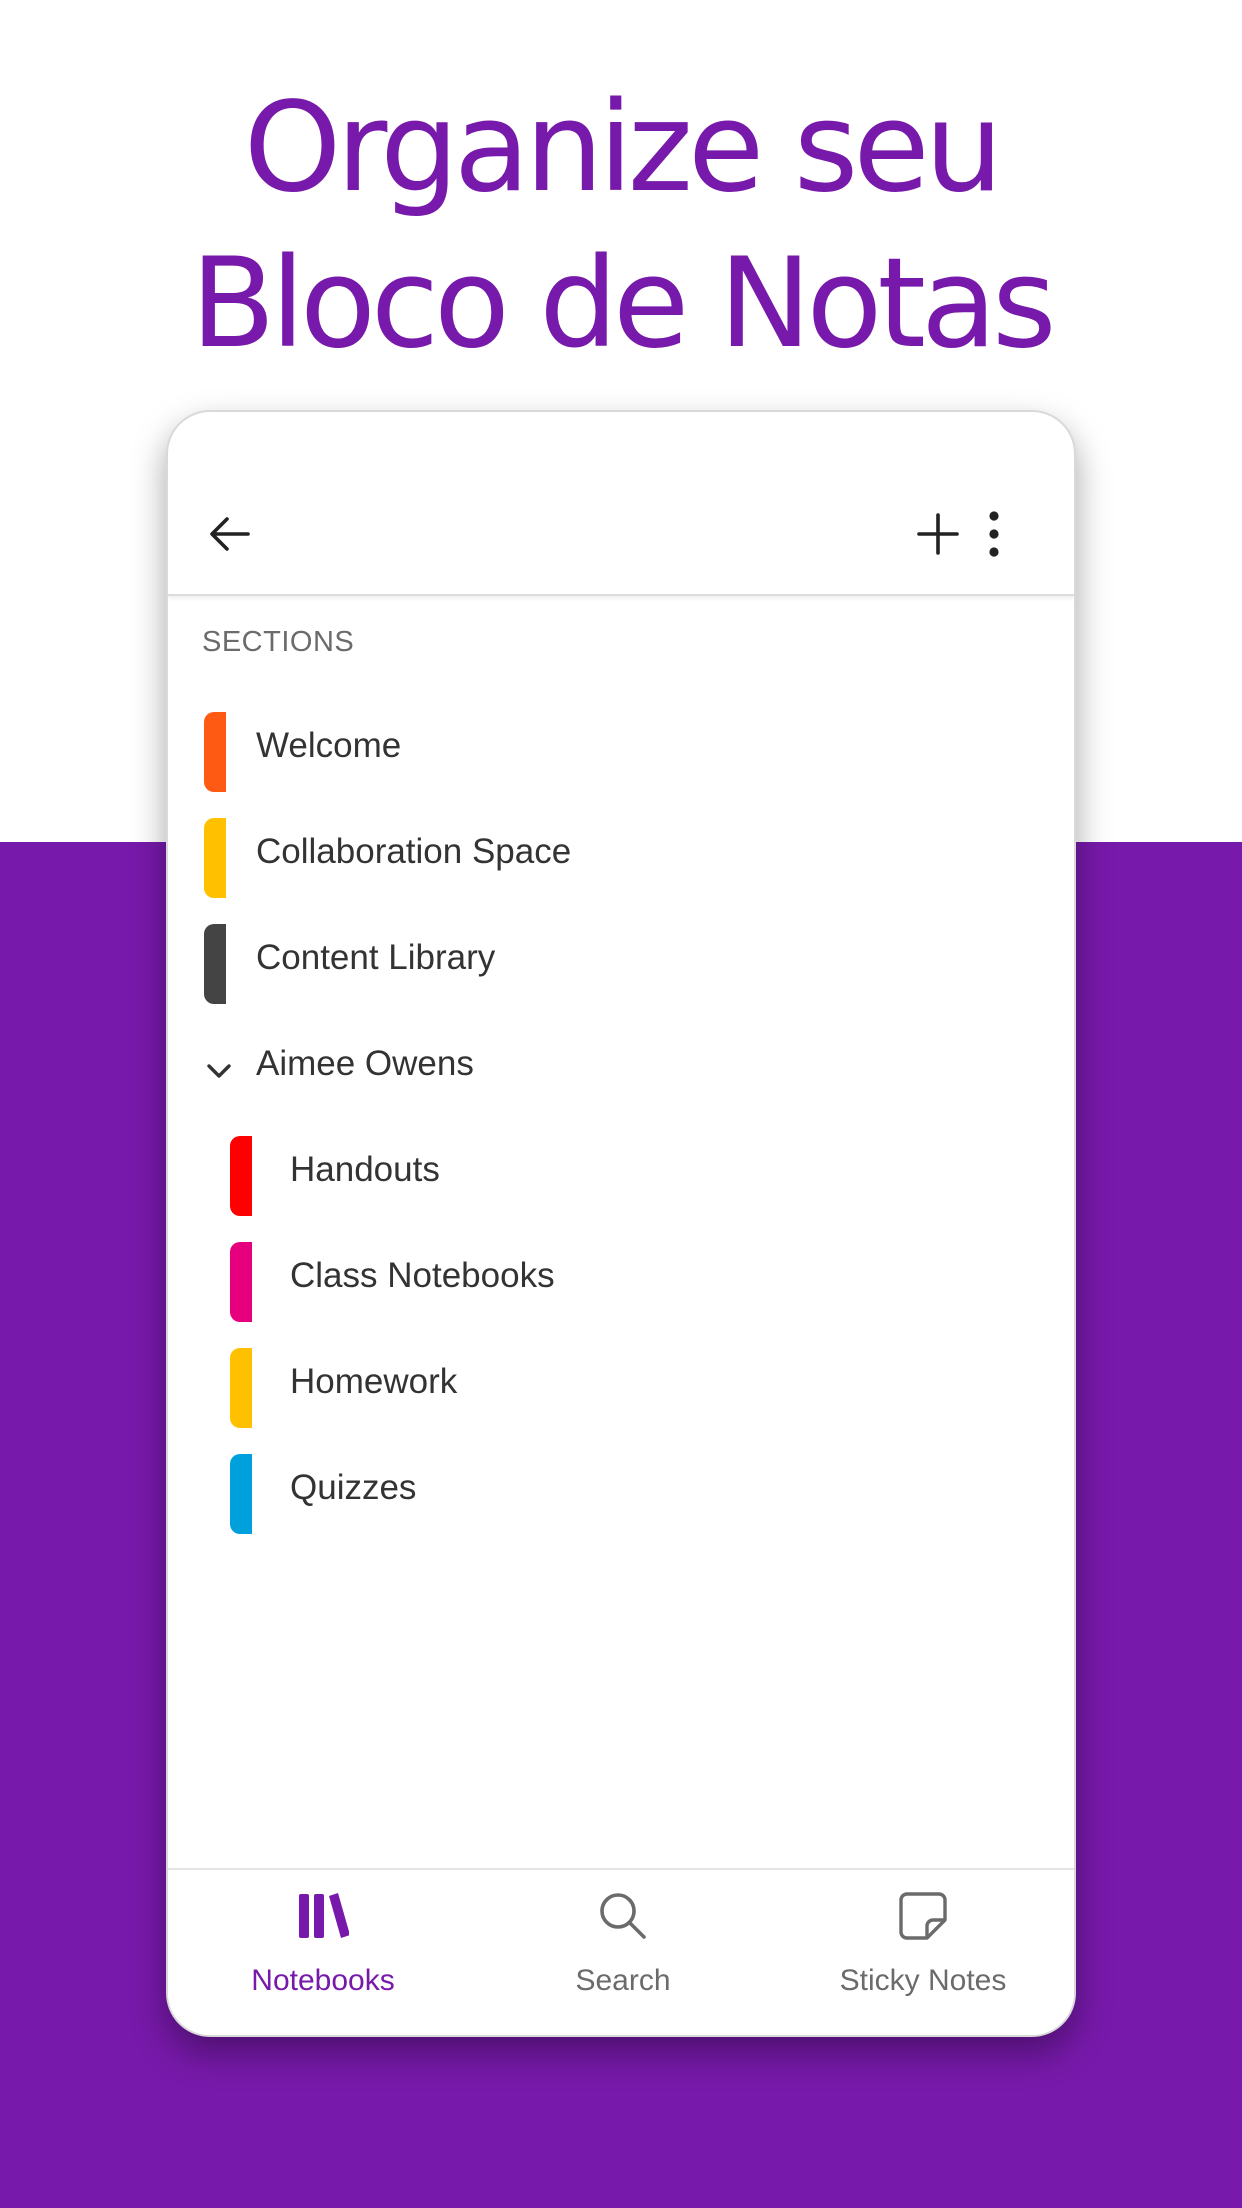 The width and height of the screenshot is (1242, 2208). What do you see at coordinates (621, 964) in the screenshot?
I see `section-item-content-library: Content Library` at bounding box center [621, 964].